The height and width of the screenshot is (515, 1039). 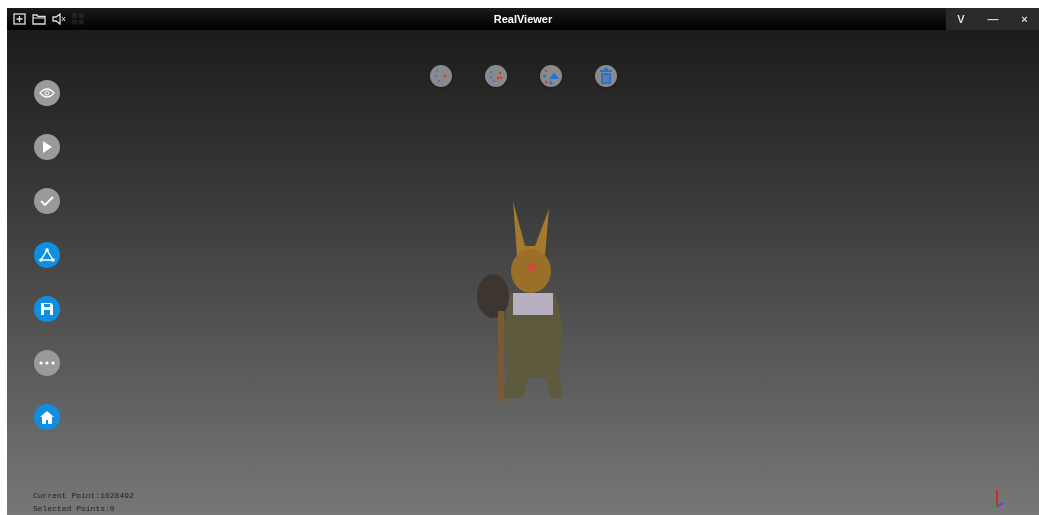 I want to click on window-title: RealViewer, so click(x=523, y=19).